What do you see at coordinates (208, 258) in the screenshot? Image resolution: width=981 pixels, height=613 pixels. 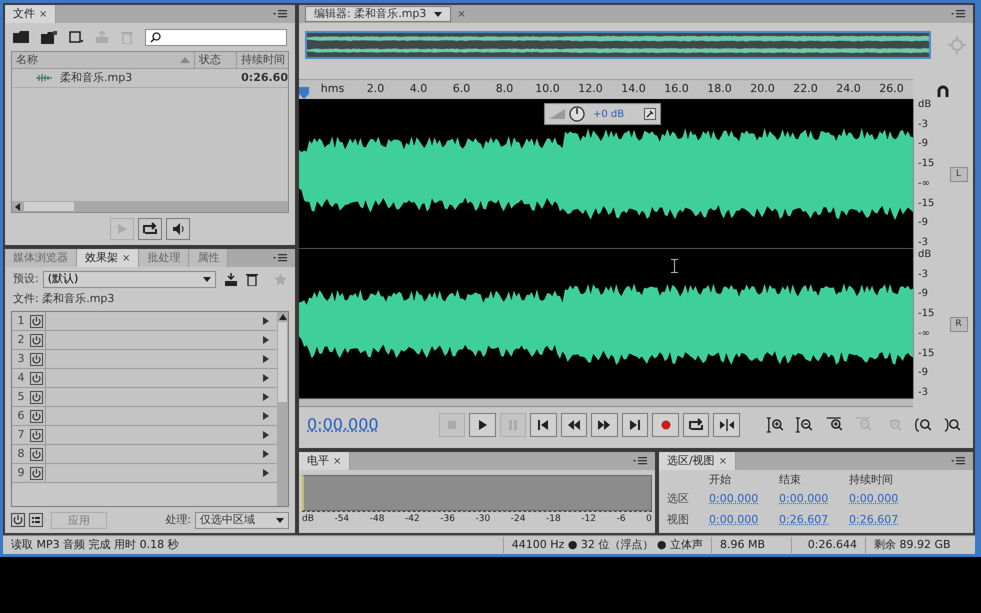 I see `panel-tab: 属性` at bounding box center [208, 258].